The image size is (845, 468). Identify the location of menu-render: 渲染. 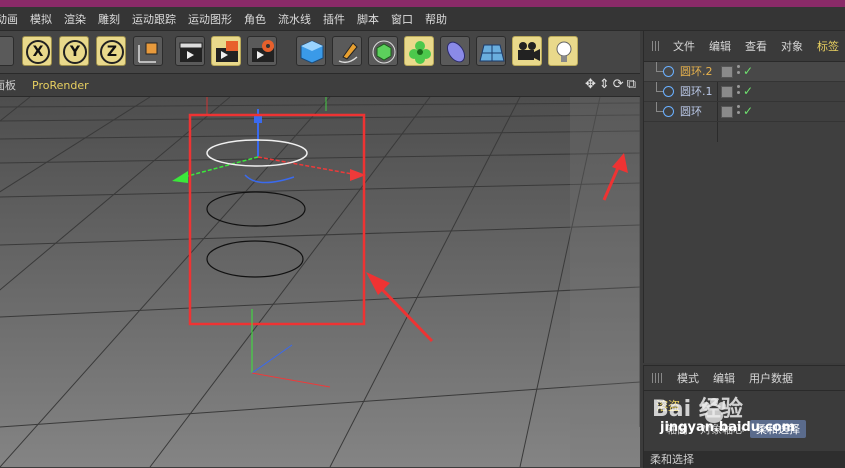
(75, 19).